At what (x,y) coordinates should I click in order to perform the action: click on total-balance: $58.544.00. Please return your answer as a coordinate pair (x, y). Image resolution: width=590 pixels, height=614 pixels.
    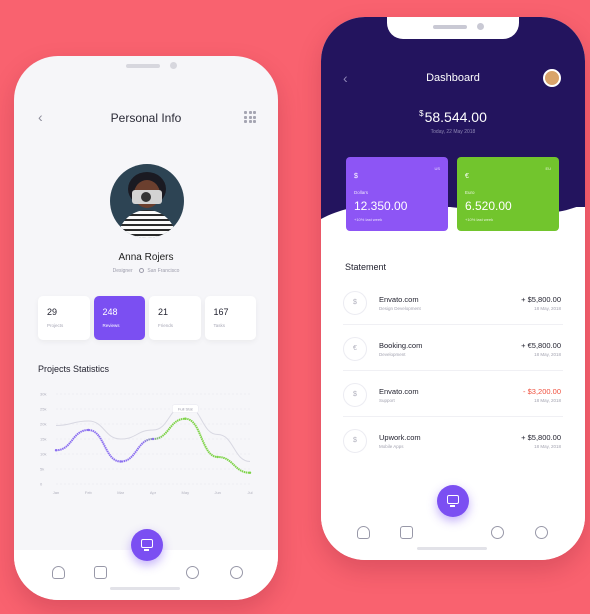
    Looking at the image, I should click on (453, 117).